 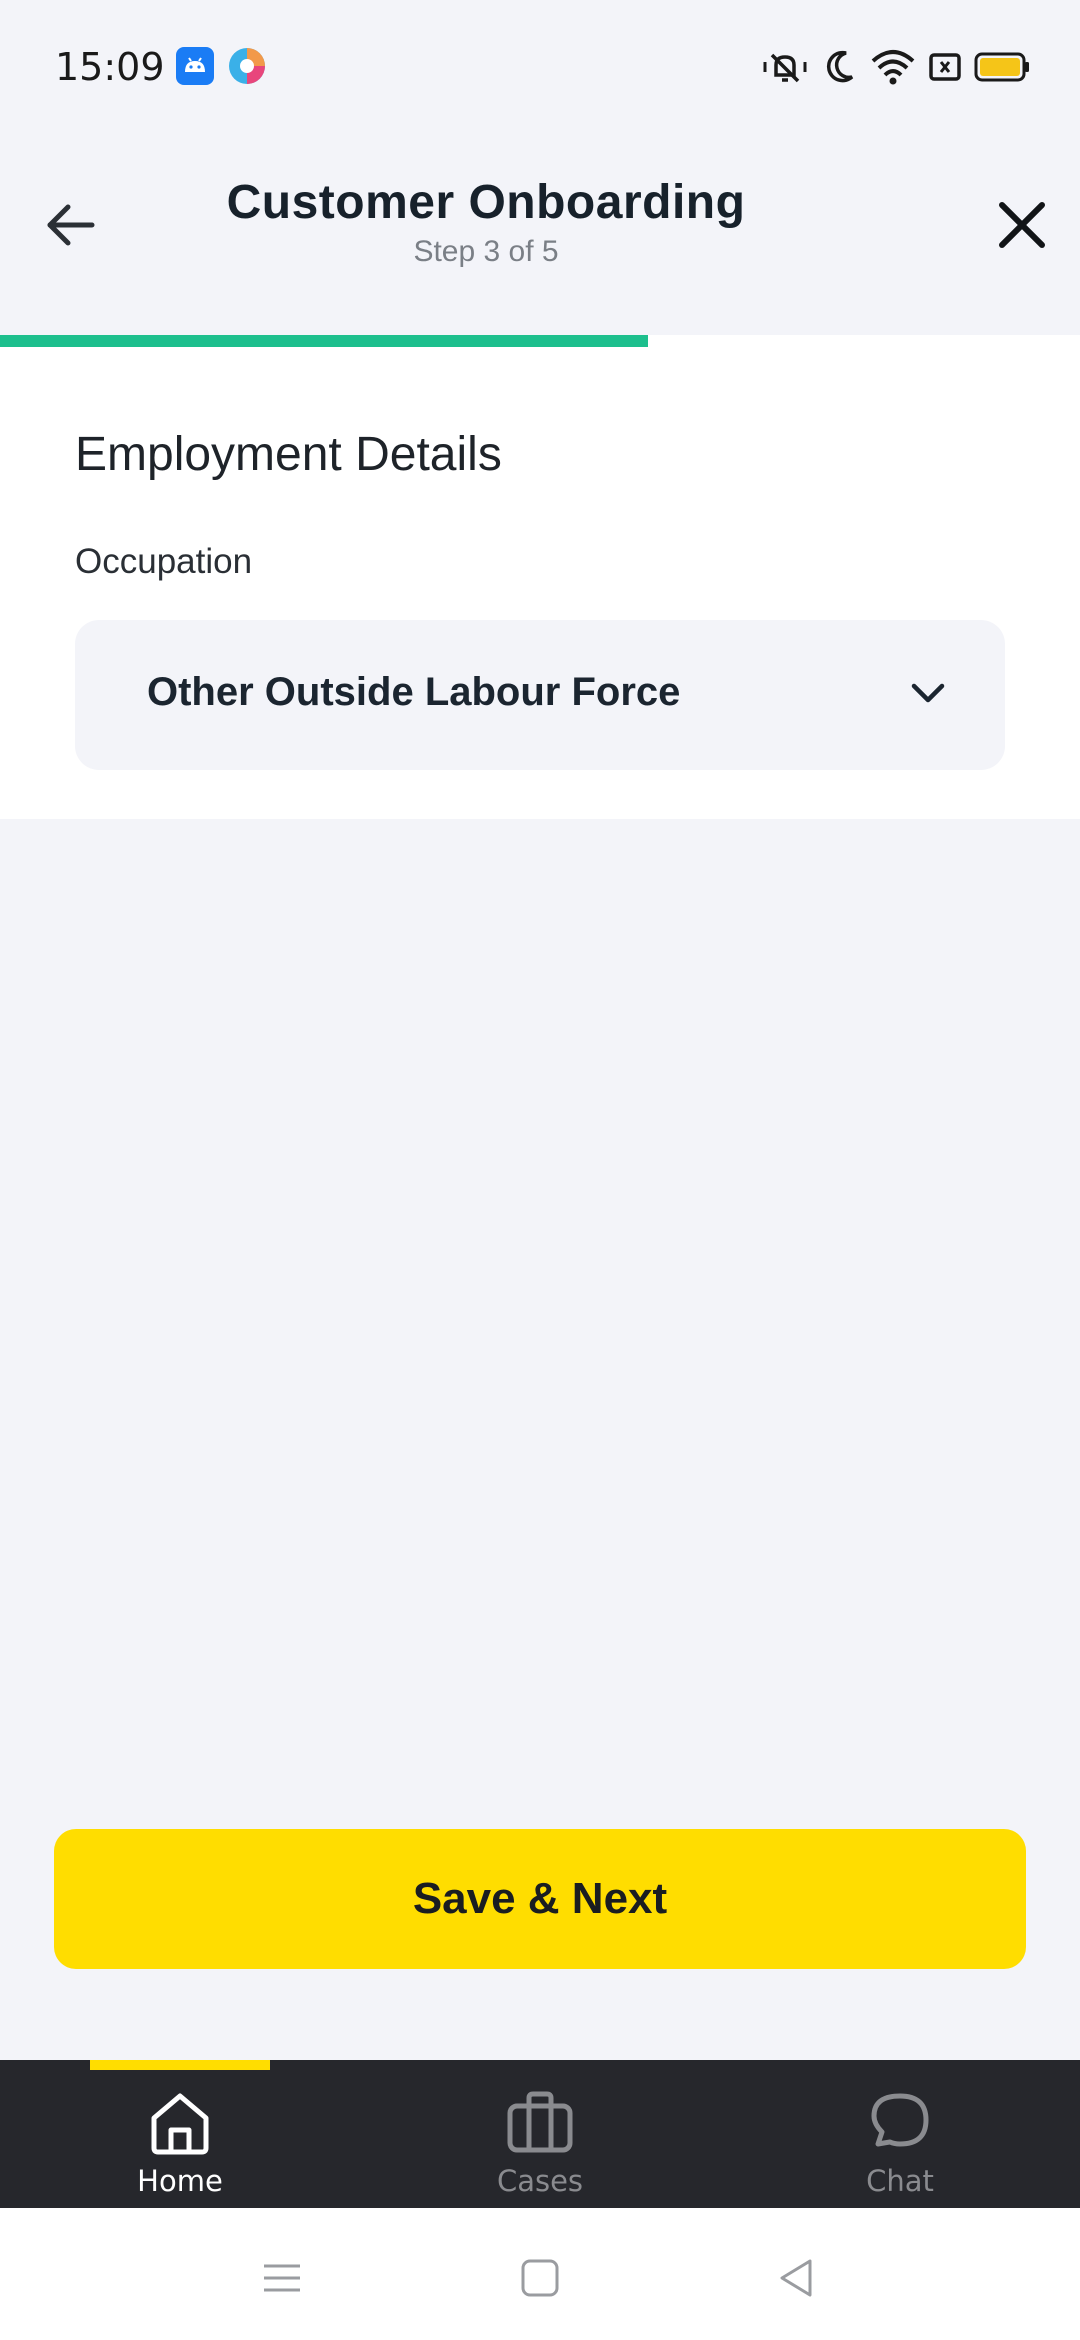 What do you see at coordinates (540, 2122) in the screenshot?
I see `briefcase-icon` at bounding box center [540, 2122].